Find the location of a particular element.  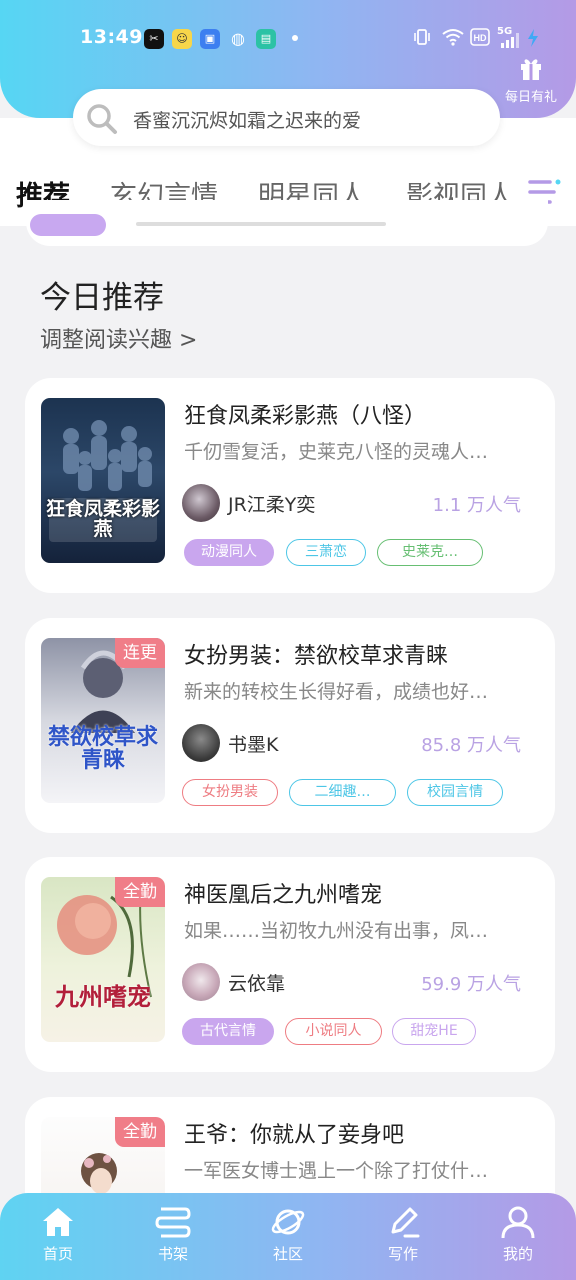

book-tag: 小说同人 is located at coordinates (333, 1031).